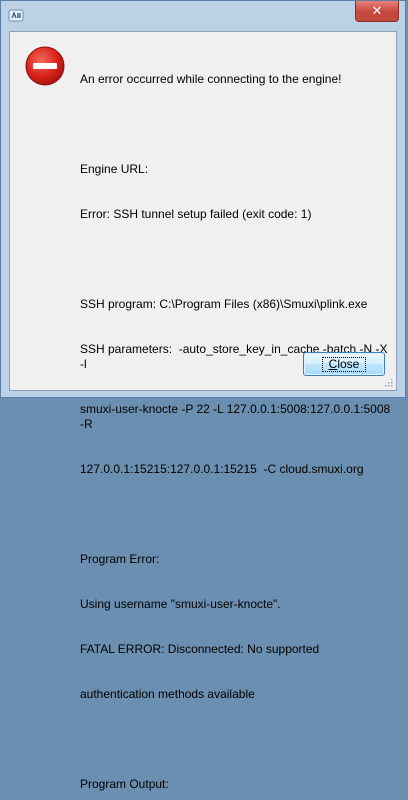 Image resolution: width=408 pixels, height=800 pixels. I want to click on title-bar: ✕, so click(203, 16).